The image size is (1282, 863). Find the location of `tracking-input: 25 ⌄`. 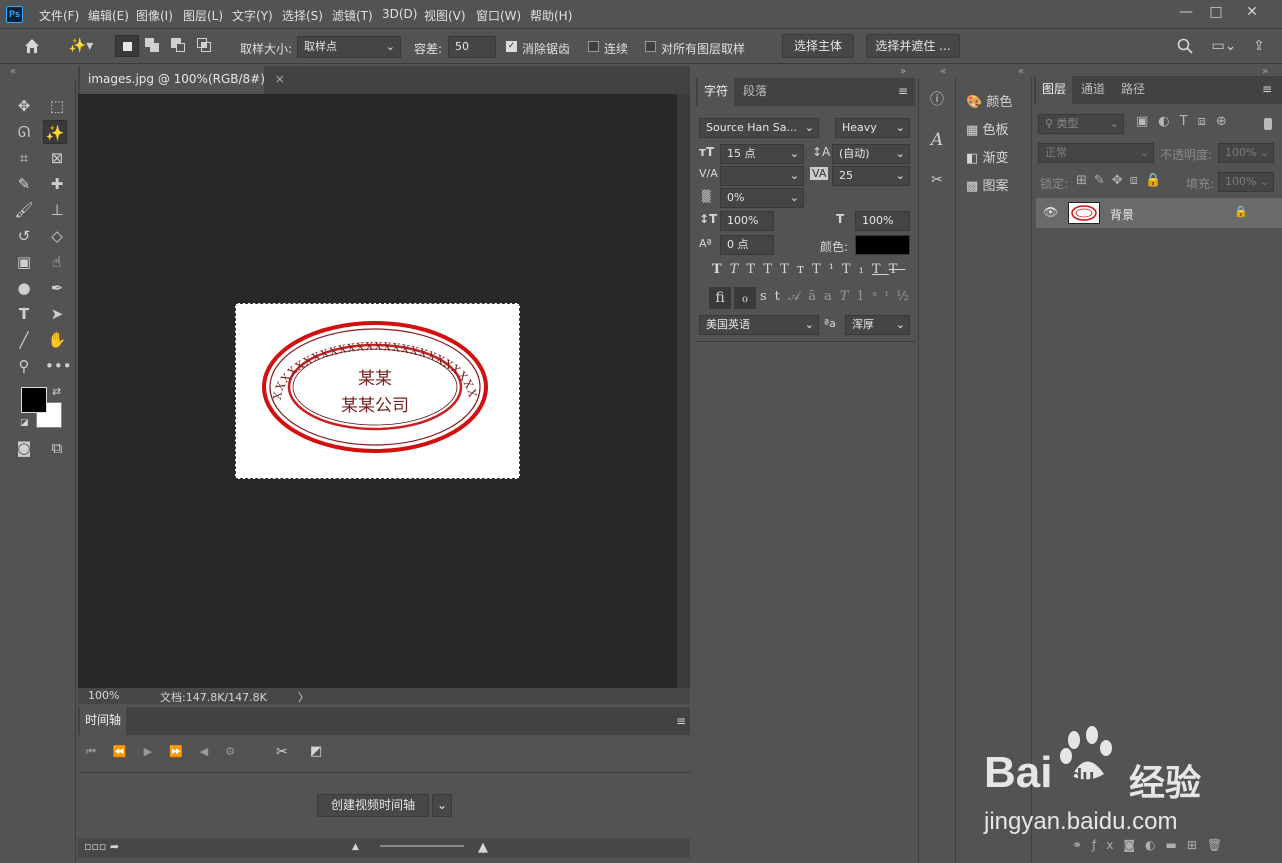

tracking-input: 25 ⌄ is located at coordinates (871, 176).